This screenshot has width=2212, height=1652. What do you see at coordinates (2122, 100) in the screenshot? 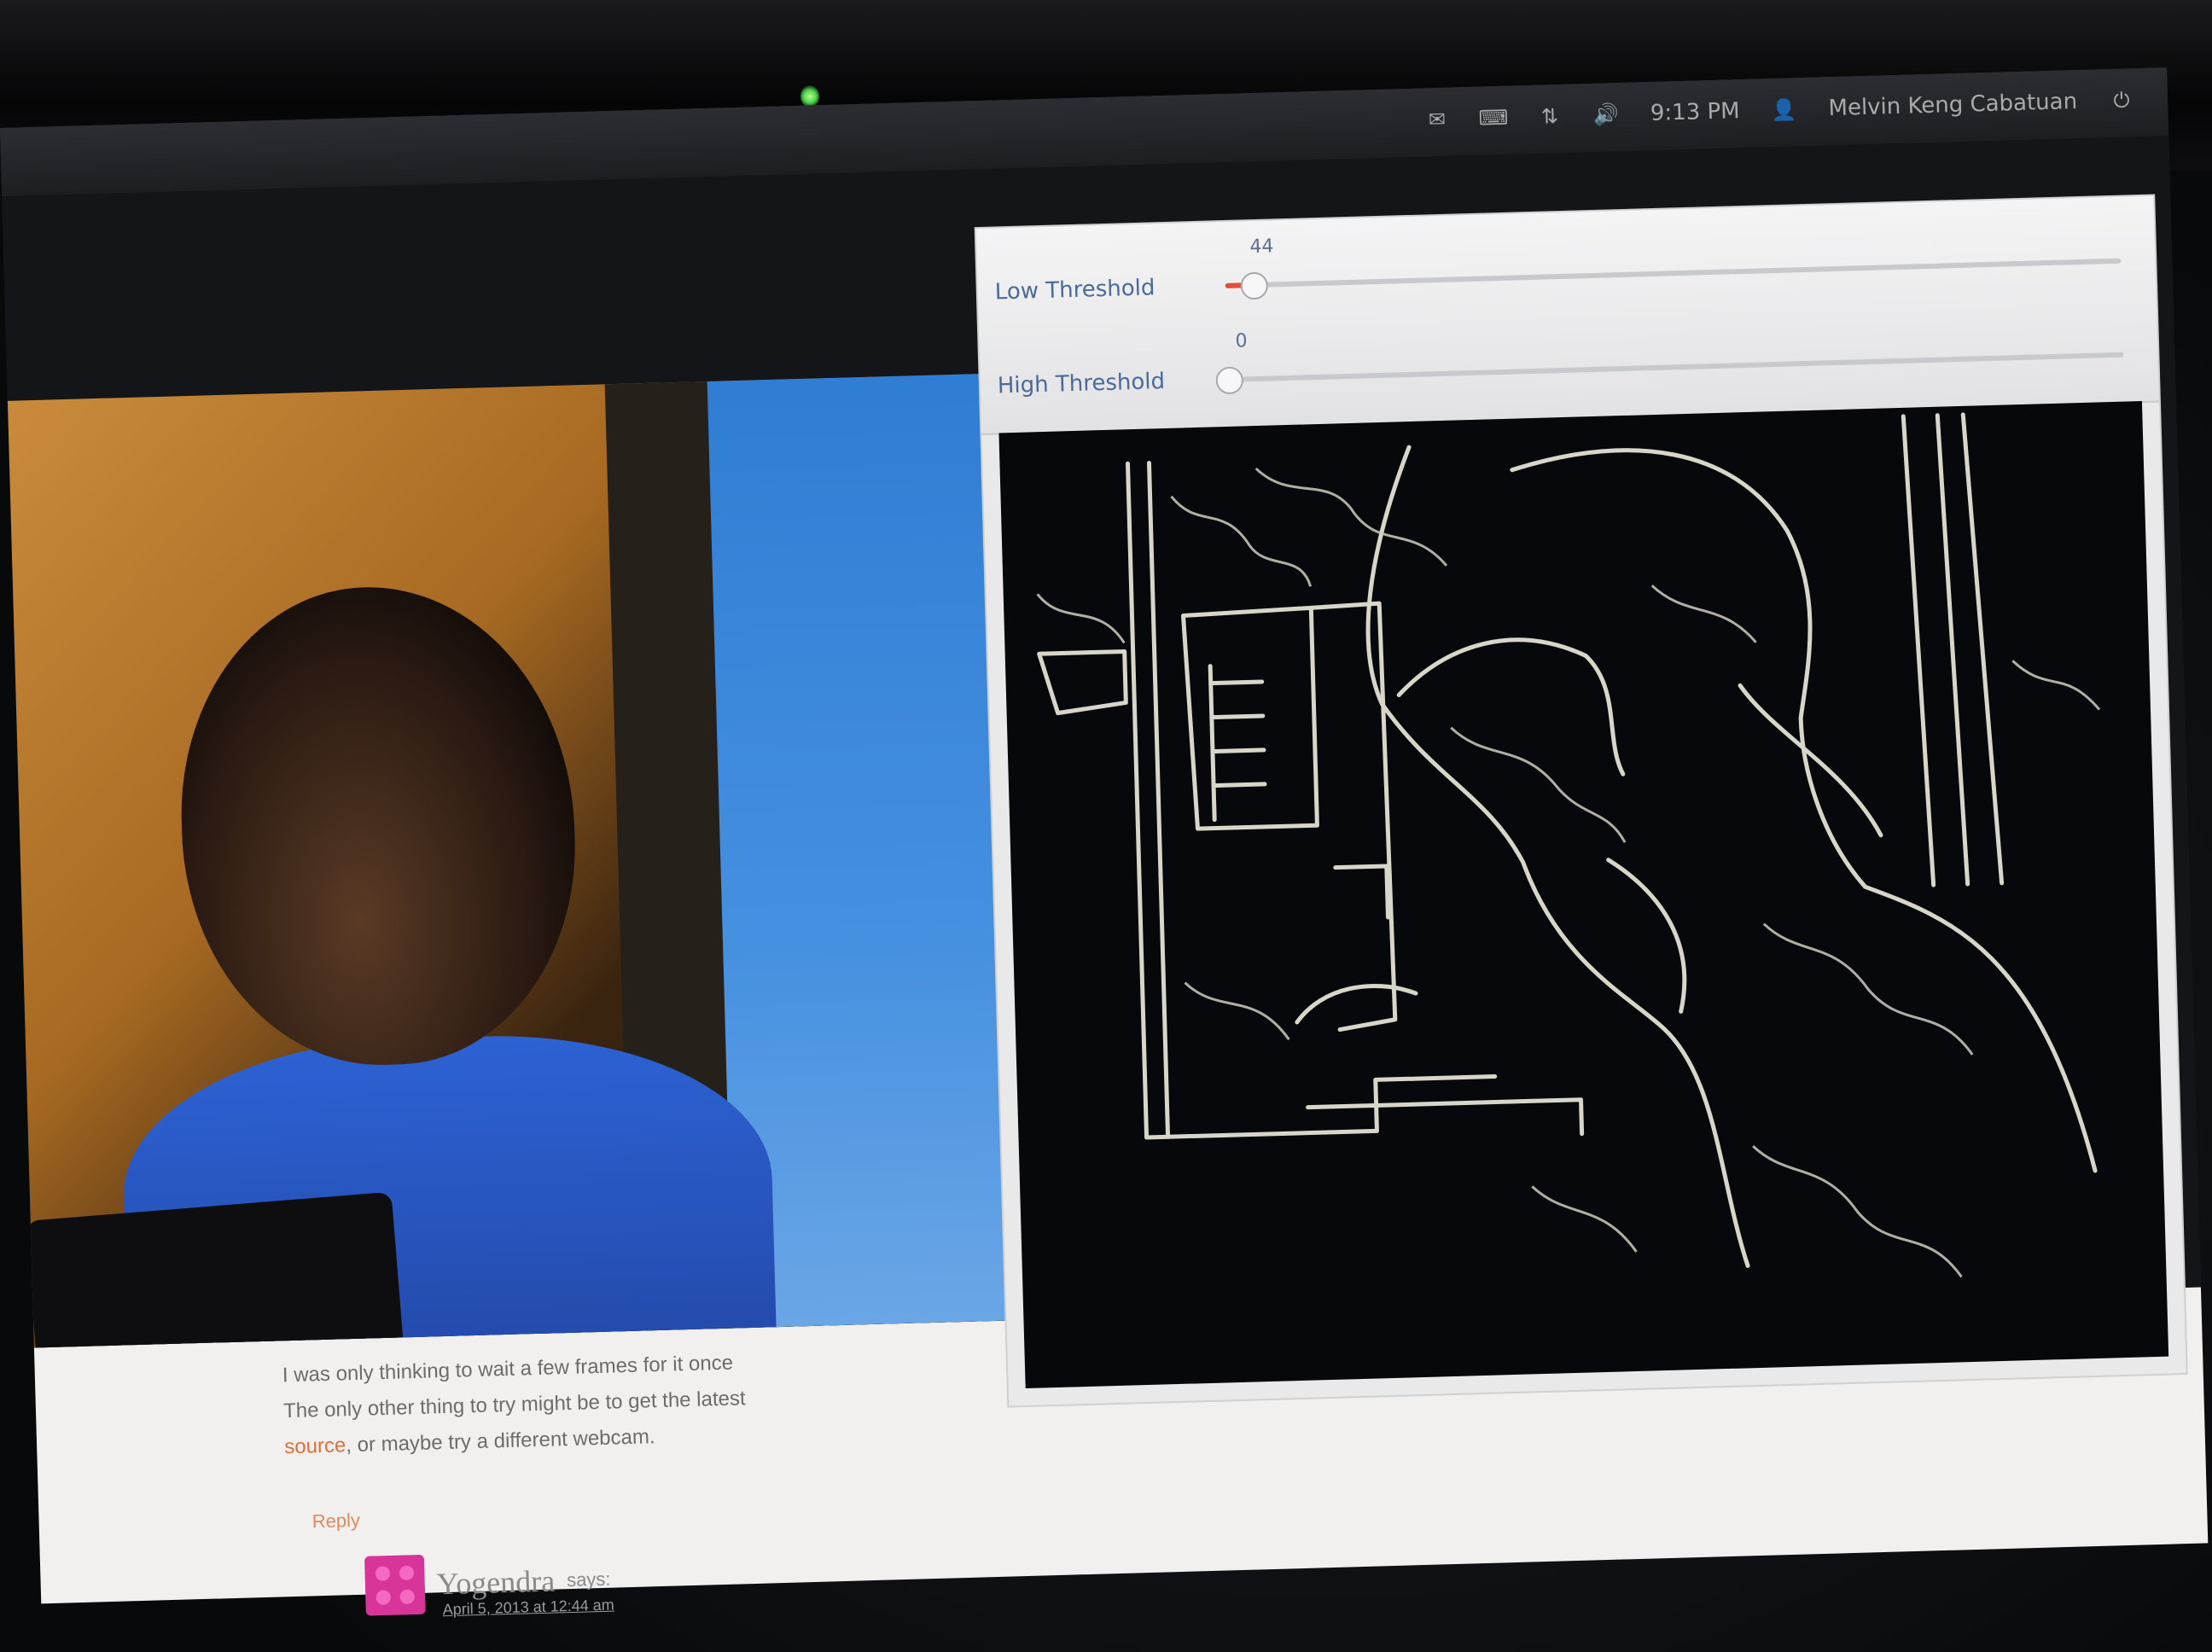
I see `power-icon: ⏻` at bounding box center [2122, 100].